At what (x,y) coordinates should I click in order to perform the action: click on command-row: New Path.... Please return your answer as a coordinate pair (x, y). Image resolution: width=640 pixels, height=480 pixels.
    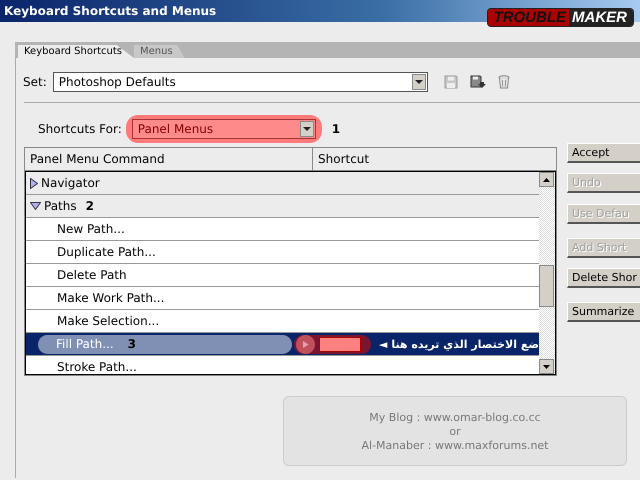
    Looking at the image, I should click on (282, 229).